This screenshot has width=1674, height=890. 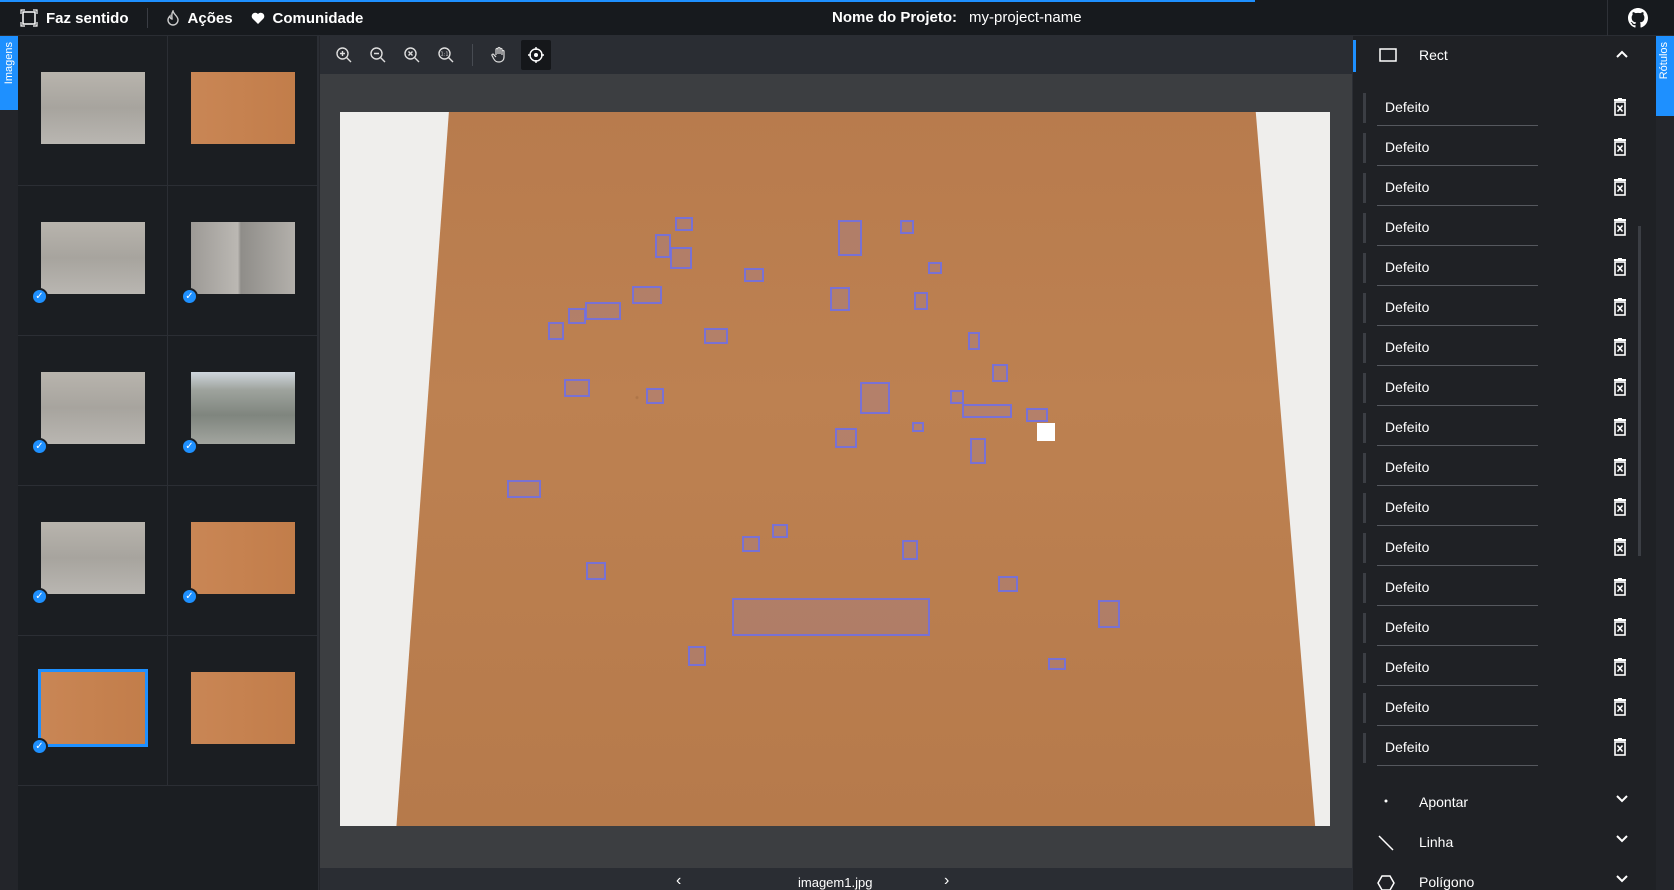 I want to click on prev-image-button: ‹, so click(x=678, y=881).